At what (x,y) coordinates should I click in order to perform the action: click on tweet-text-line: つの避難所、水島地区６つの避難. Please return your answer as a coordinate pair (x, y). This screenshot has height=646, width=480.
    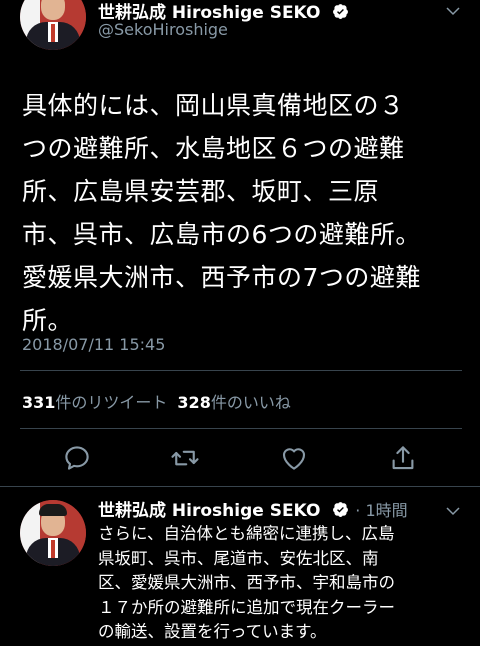
    Looking at the image, I should click on (213, 148).